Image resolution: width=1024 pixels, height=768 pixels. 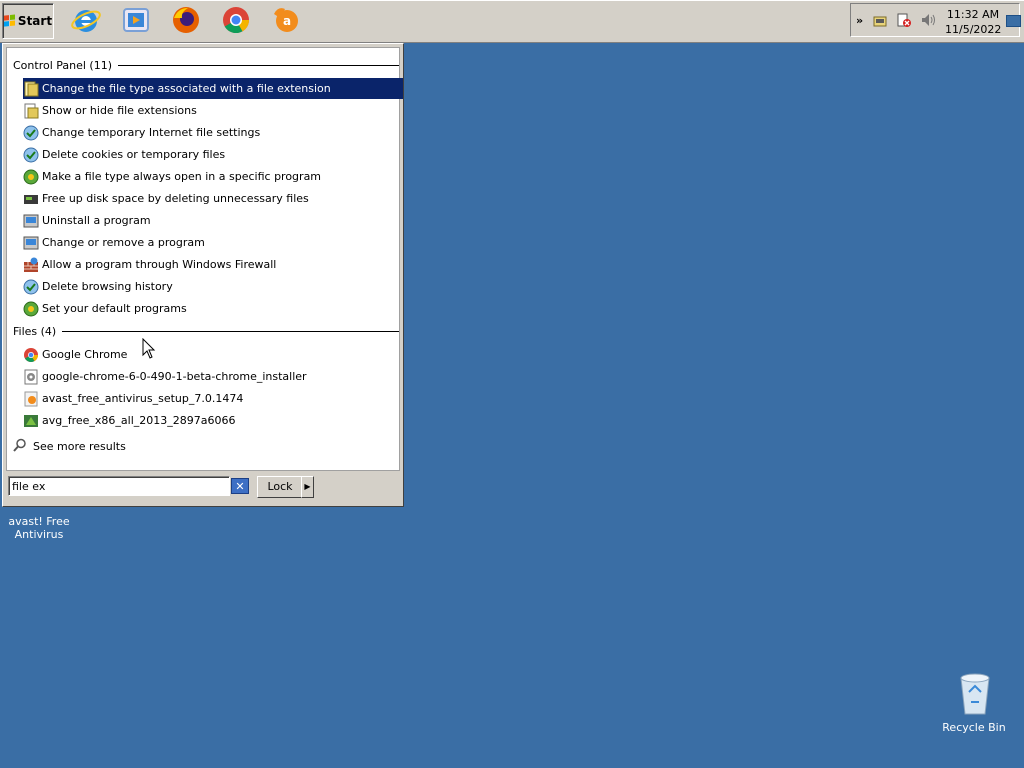 I want to click on svg-text: a, so click(x=287, y=21).